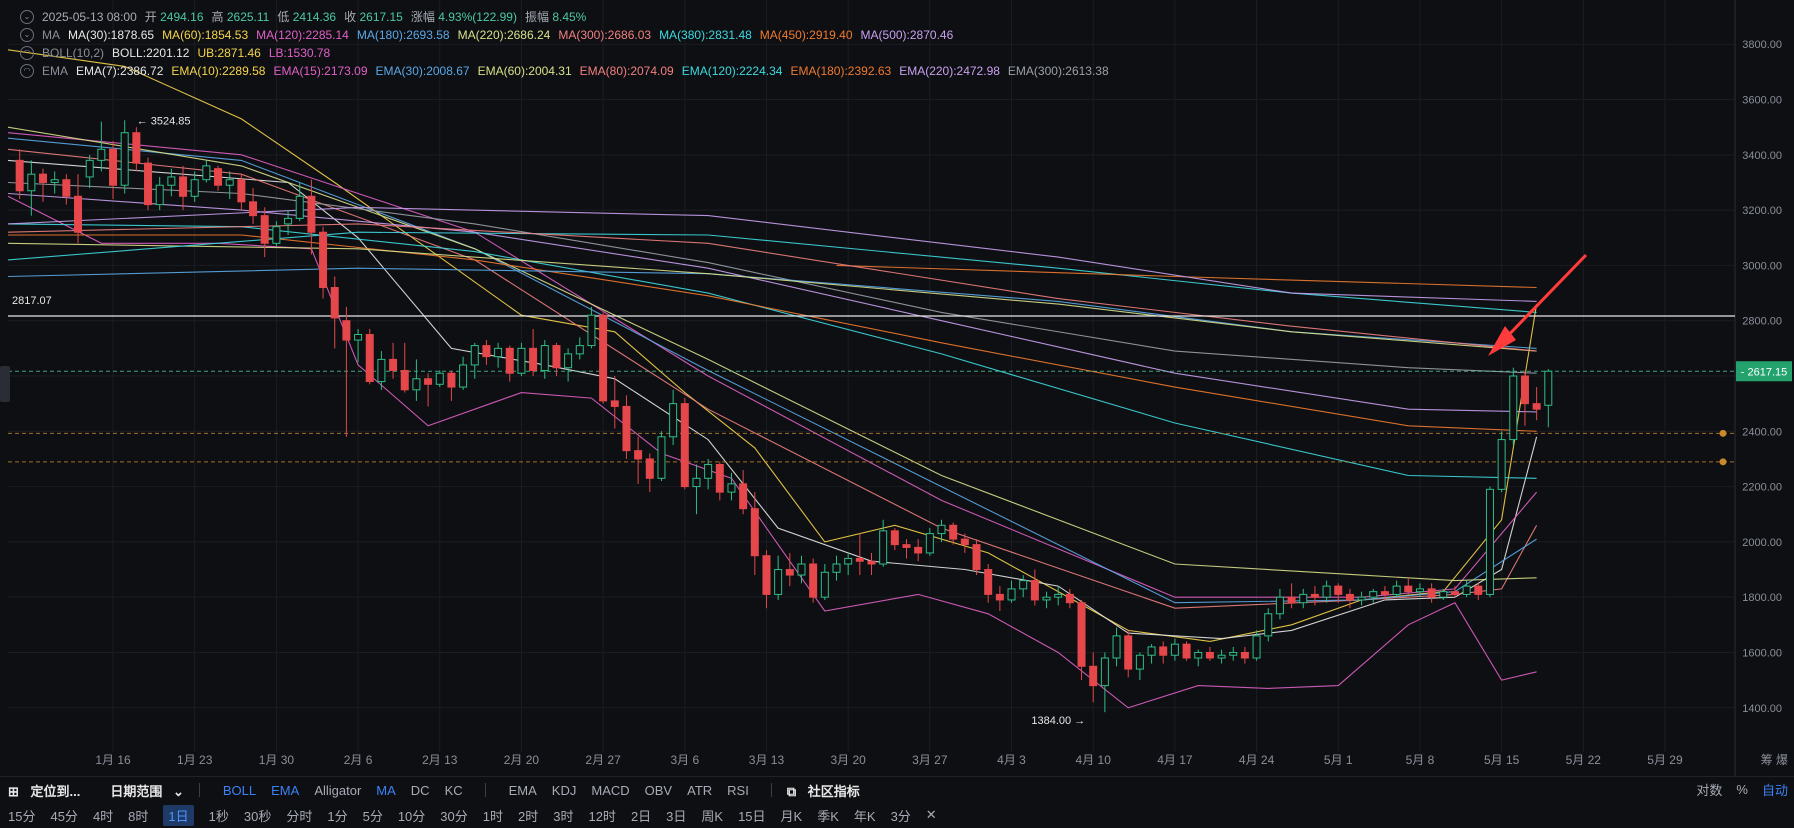 The height and width of the screenshot is (828, 1794). Describe the element at coordinates (143, 790) in the screenshot. I see `date-range-button: 日期范围 ⌄` at that location.